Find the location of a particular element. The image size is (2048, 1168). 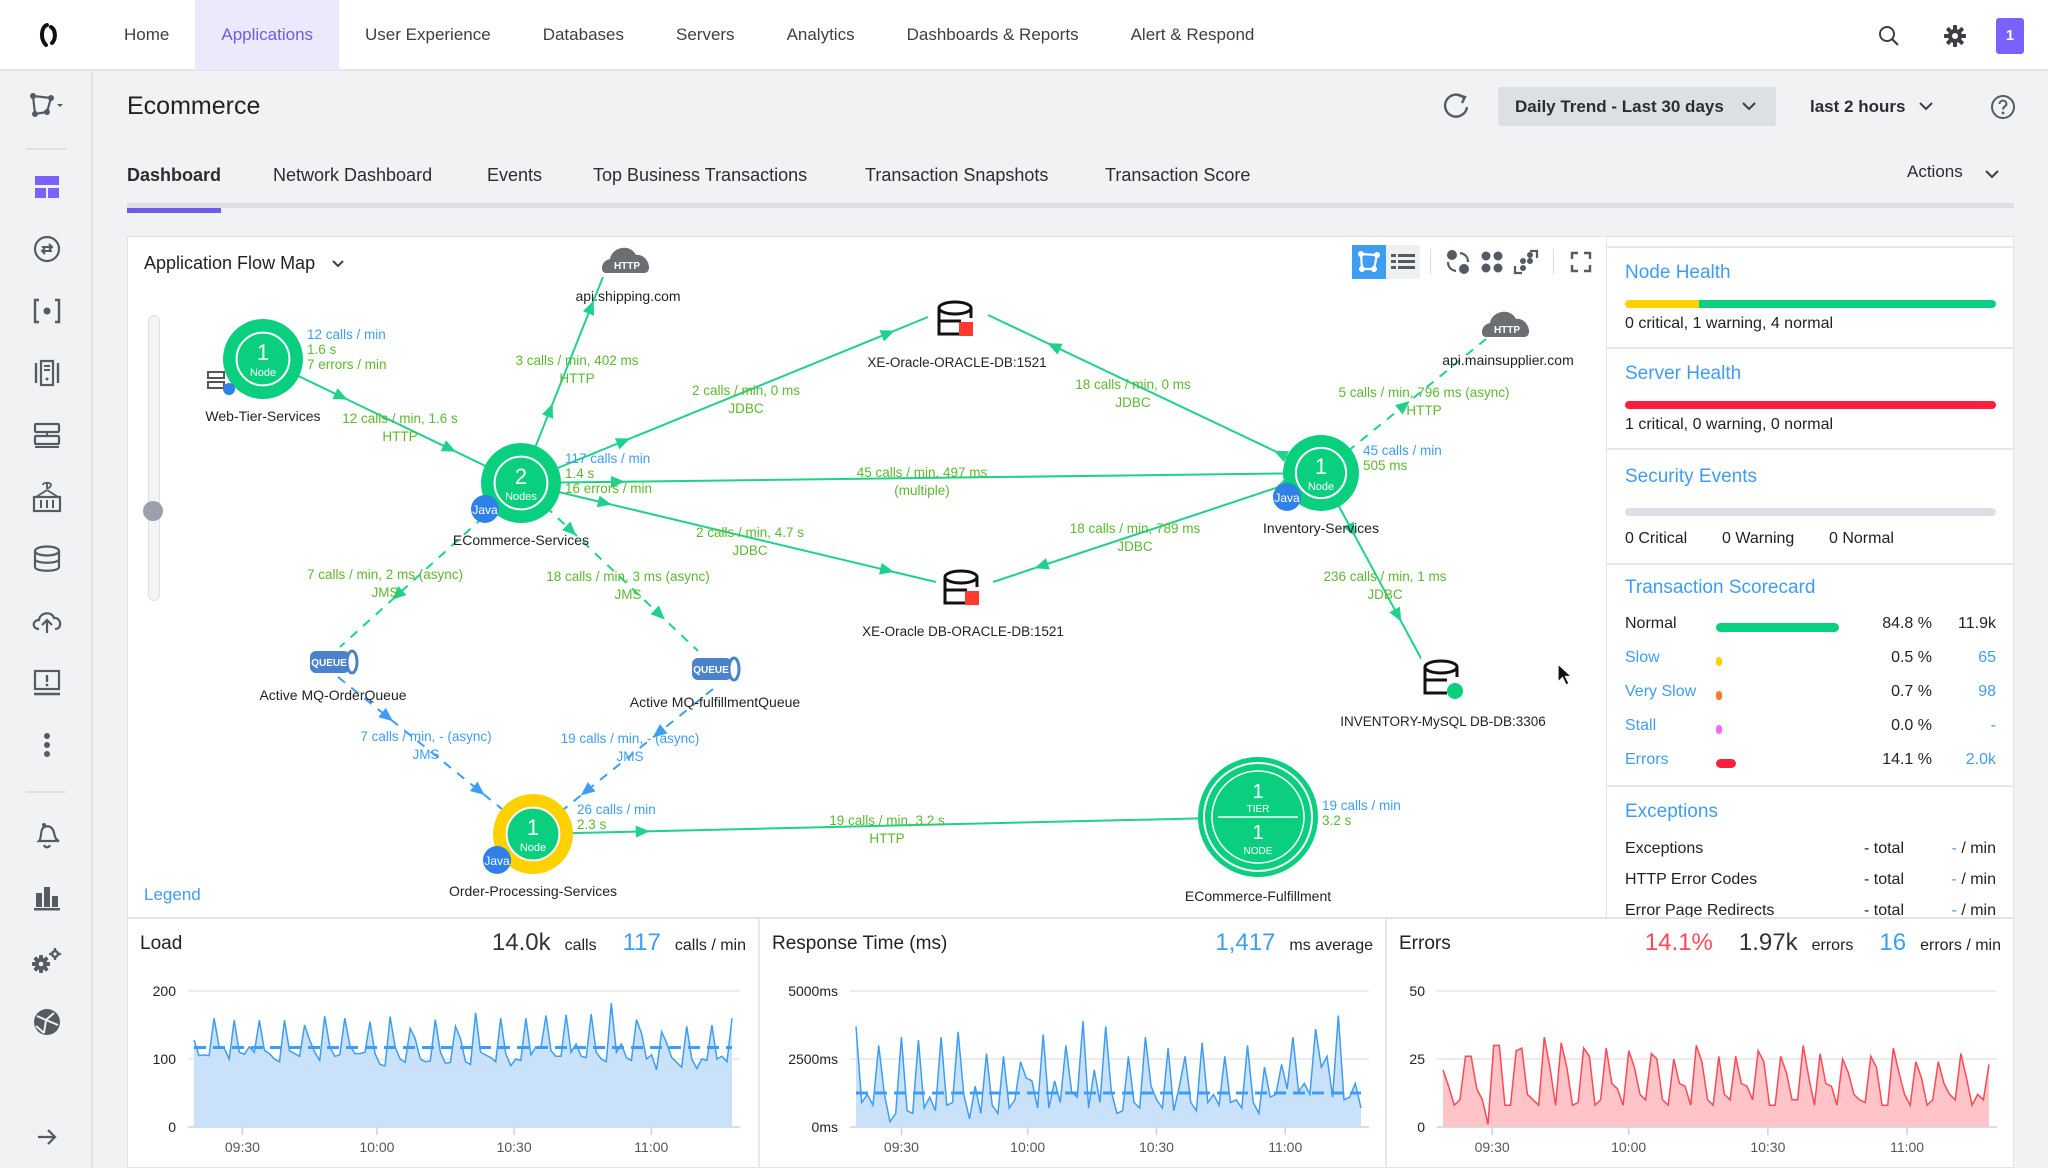

app-logo is located at coordinates (49, 35).